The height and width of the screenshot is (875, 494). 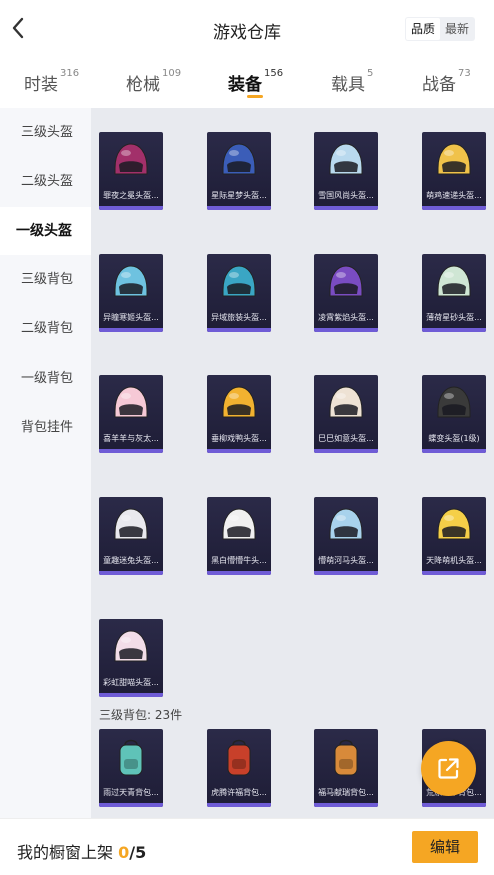 What do you see at coordinates (245, 85) in the screenshot?
I see `tab-label: 装备` at bounding box center [245, 85].